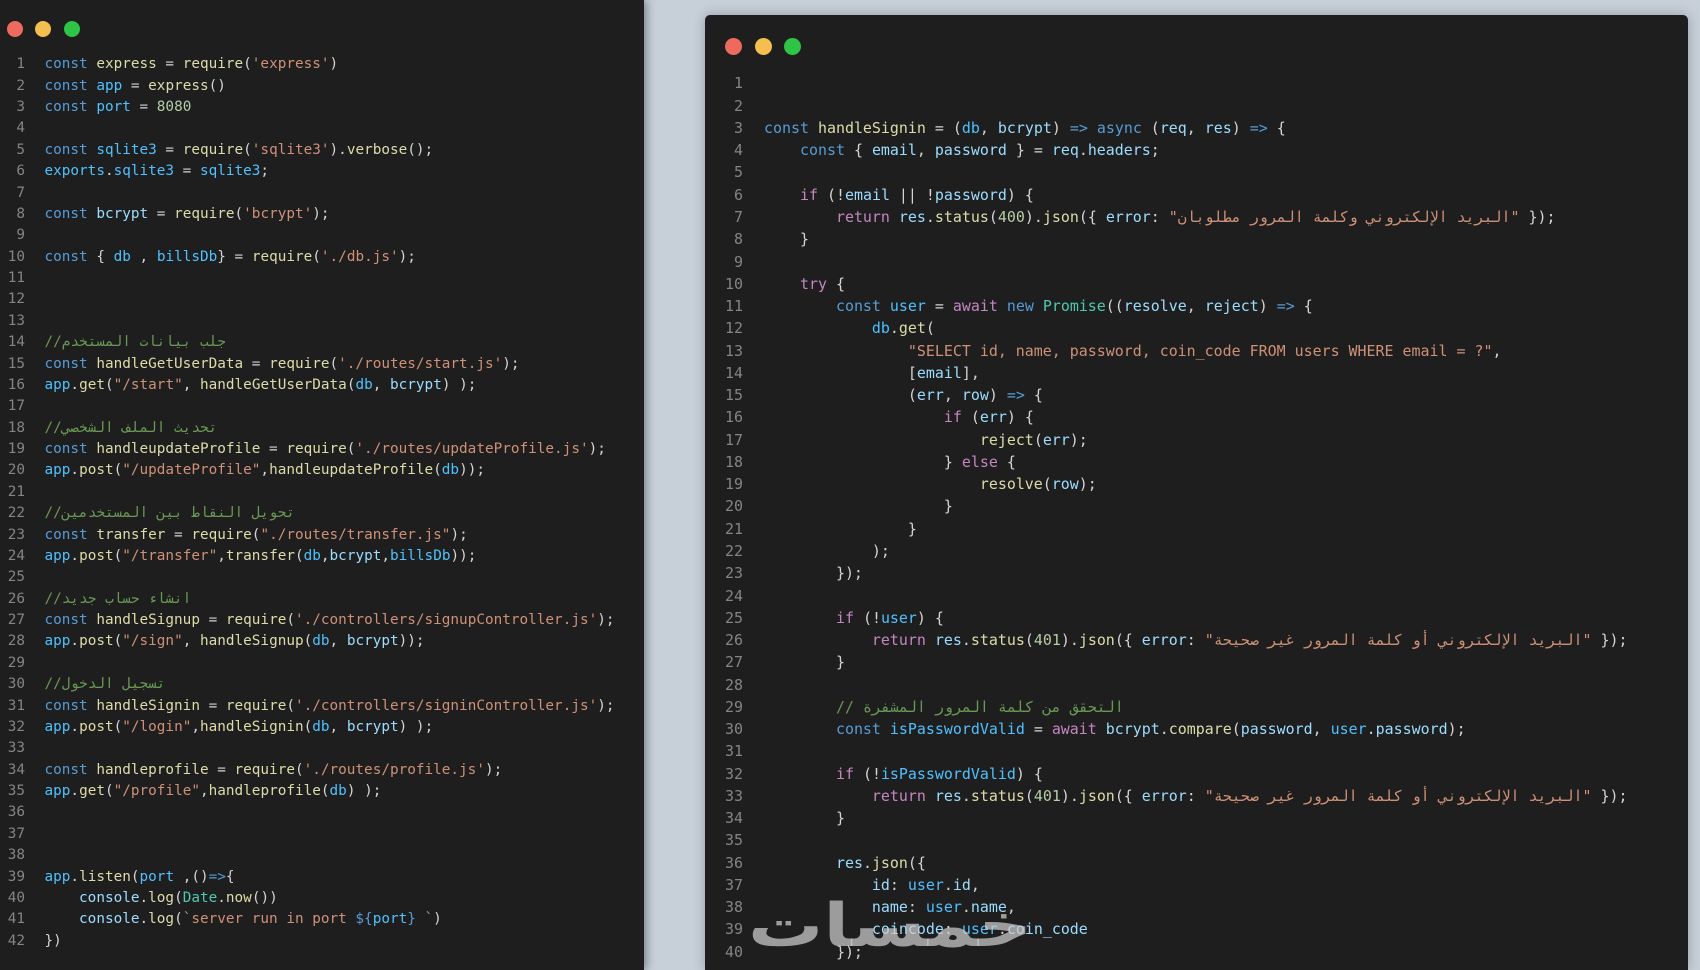 This screenshot has height=970, width=1700. Describe the element at coordinates (135, 86) in the screenshot. I see `code-text: const app = express()` at that location.